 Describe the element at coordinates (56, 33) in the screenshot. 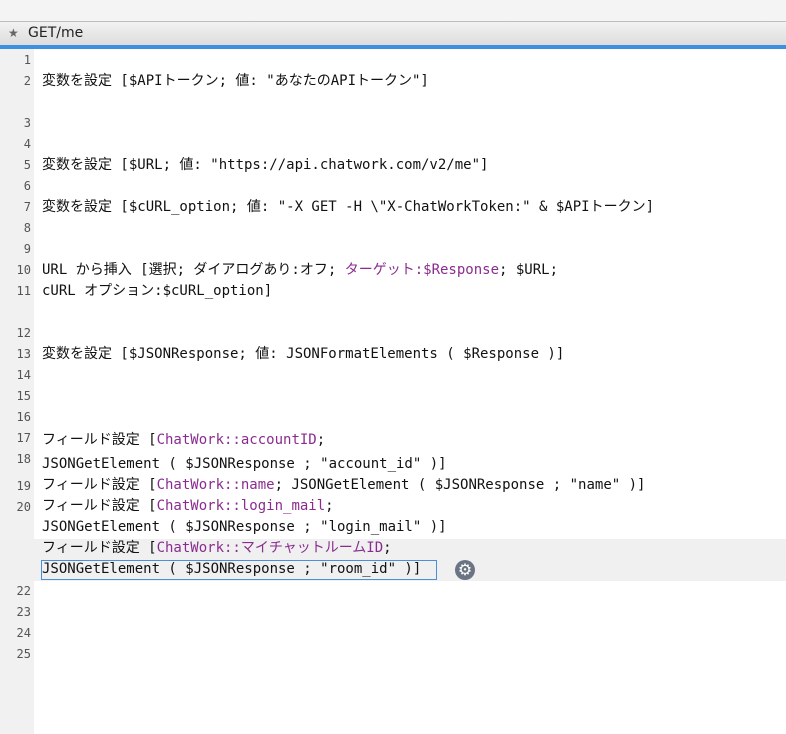

I see `tab-title: GET/me` at that location.